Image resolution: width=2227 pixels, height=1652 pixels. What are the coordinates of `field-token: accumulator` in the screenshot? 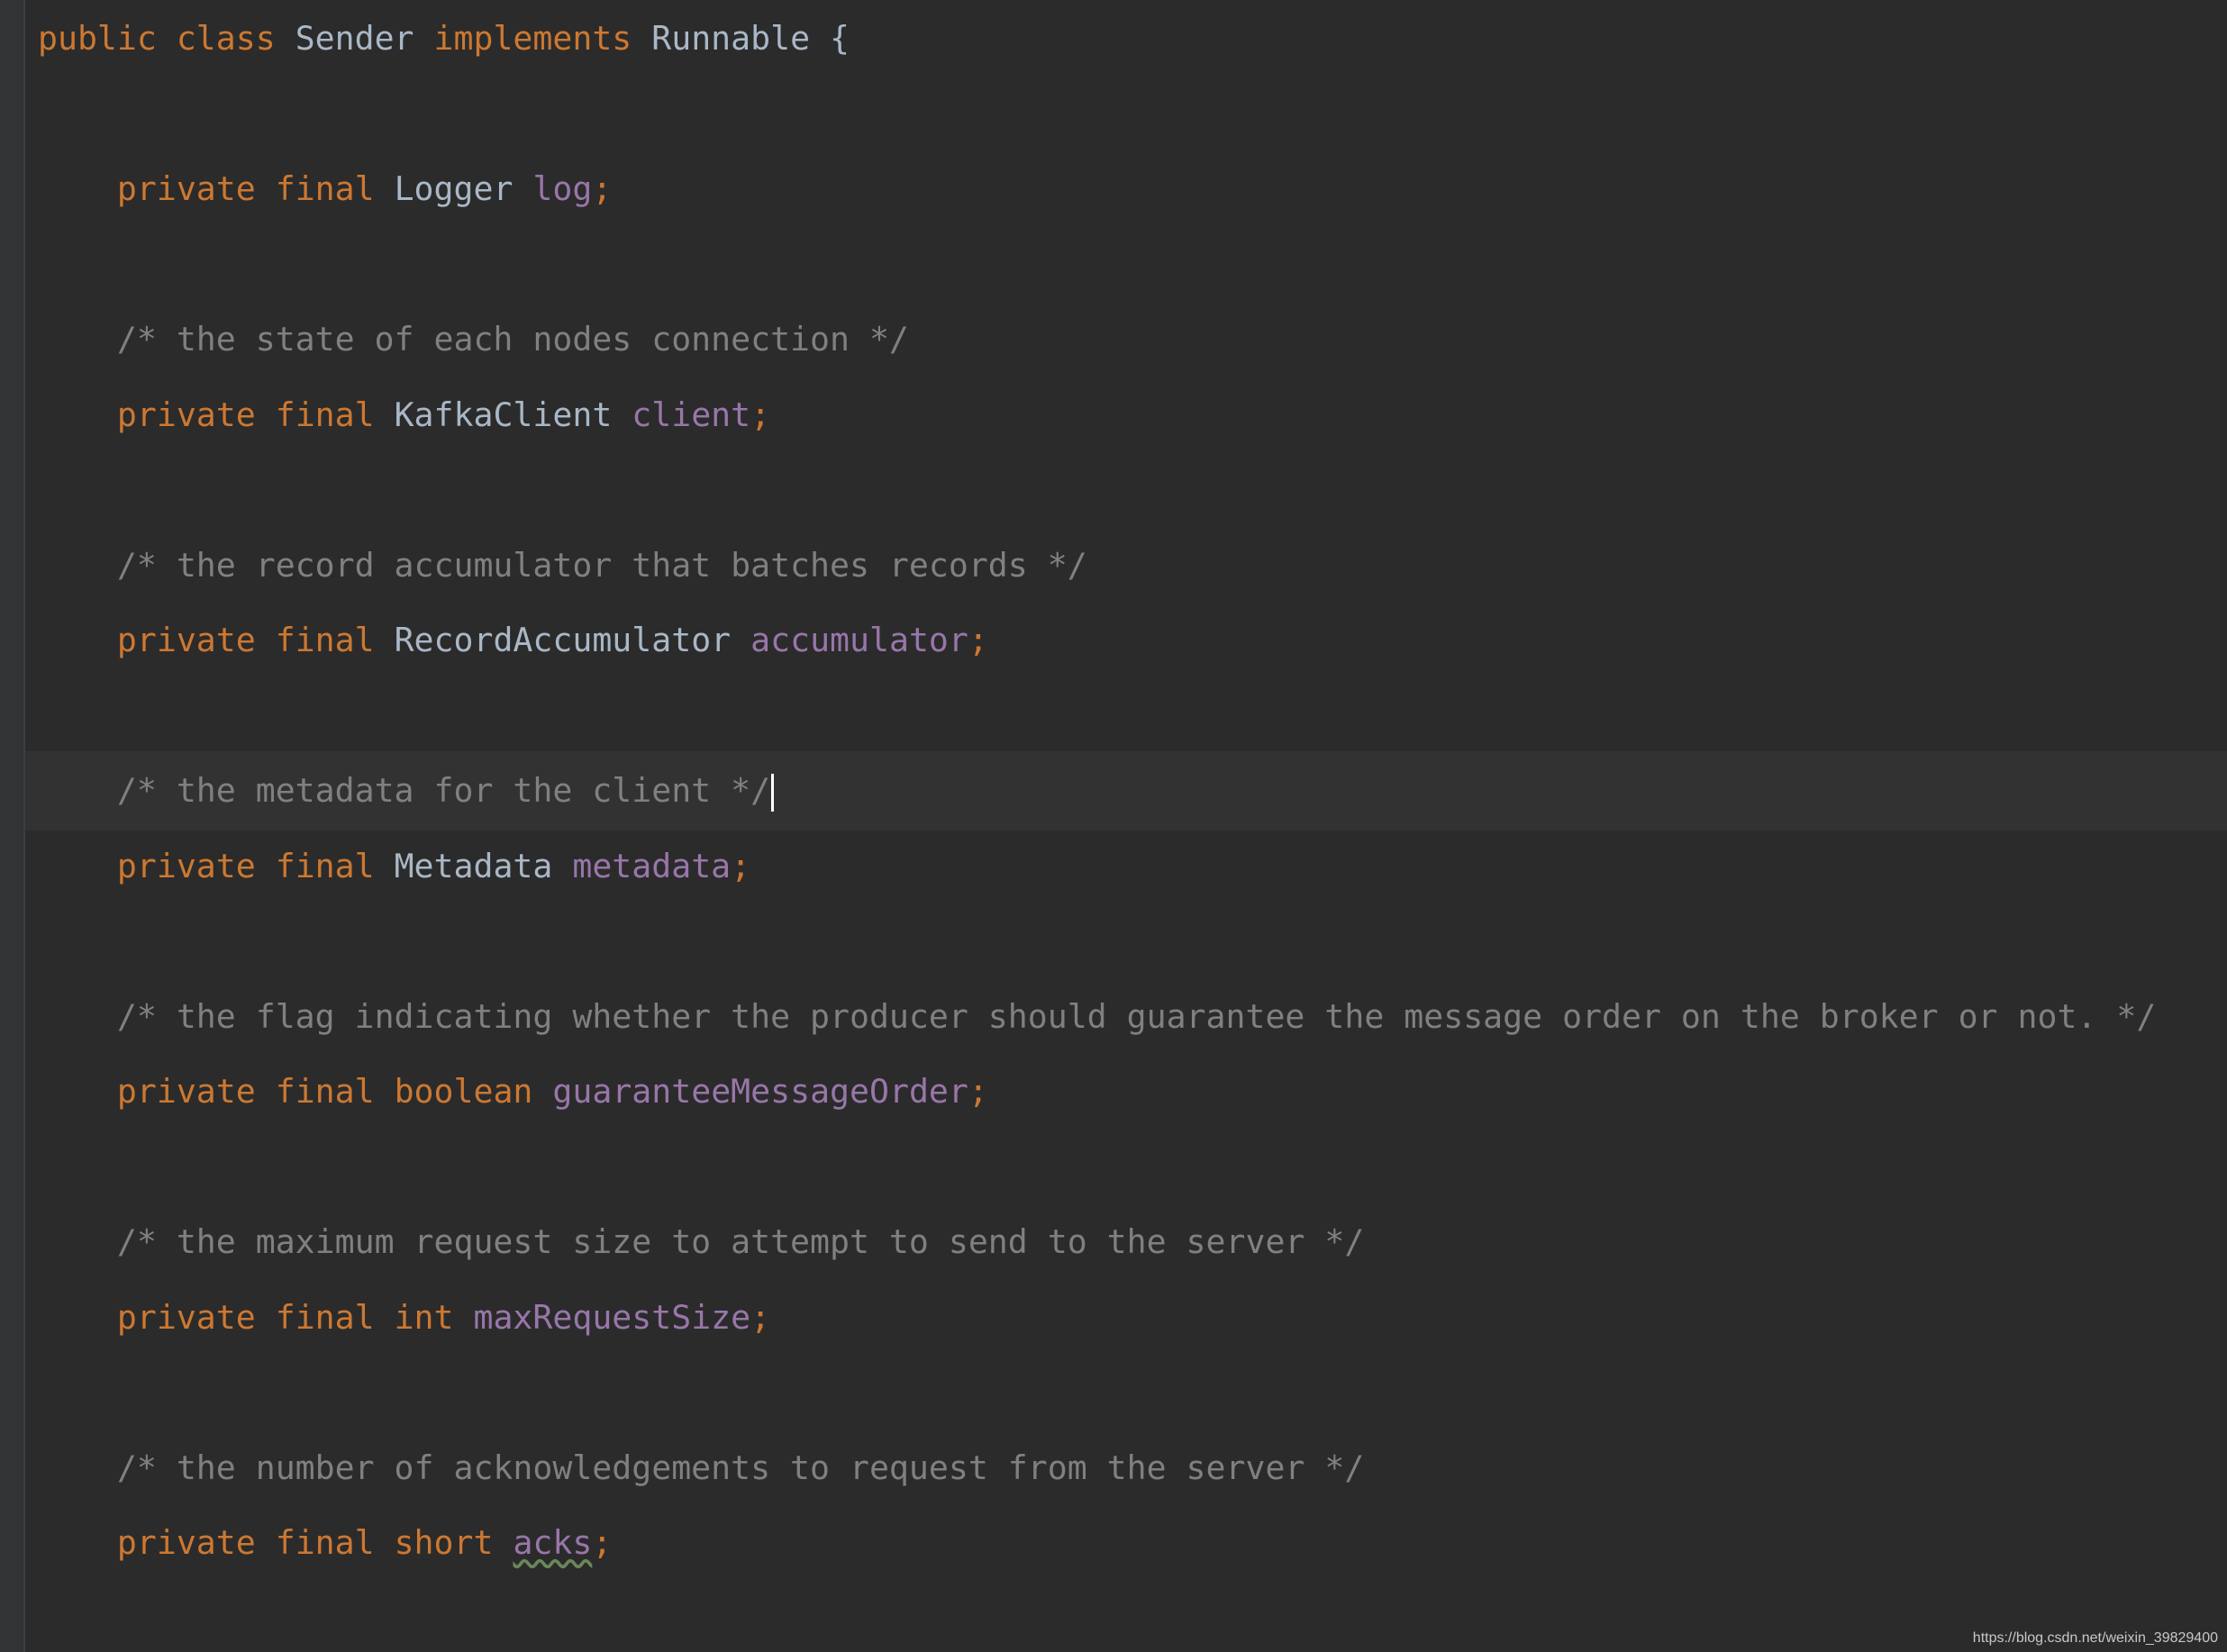 It's located at (859, 640).